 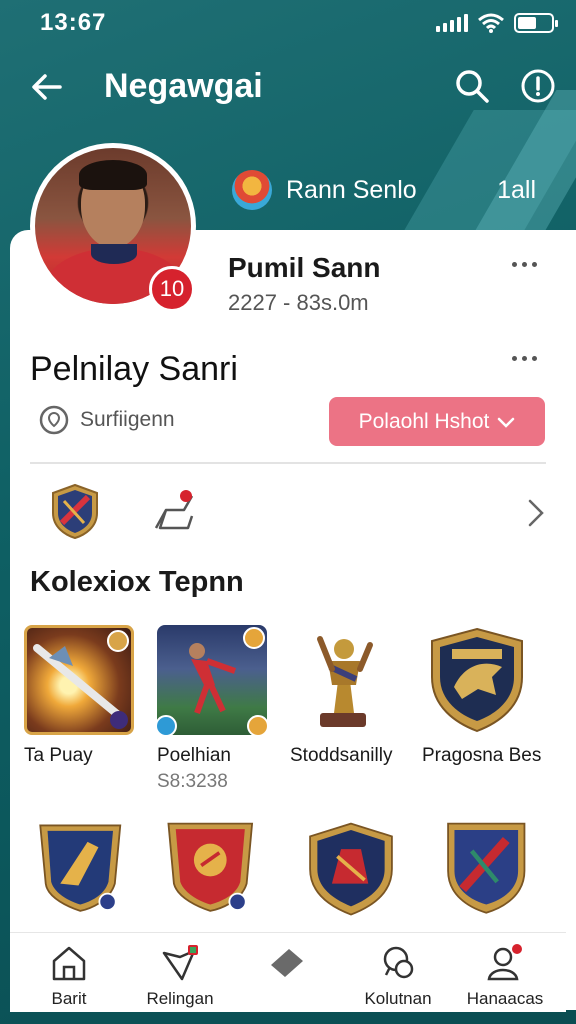 I want to click on star-badge-icon, so click(x=258, y=726).